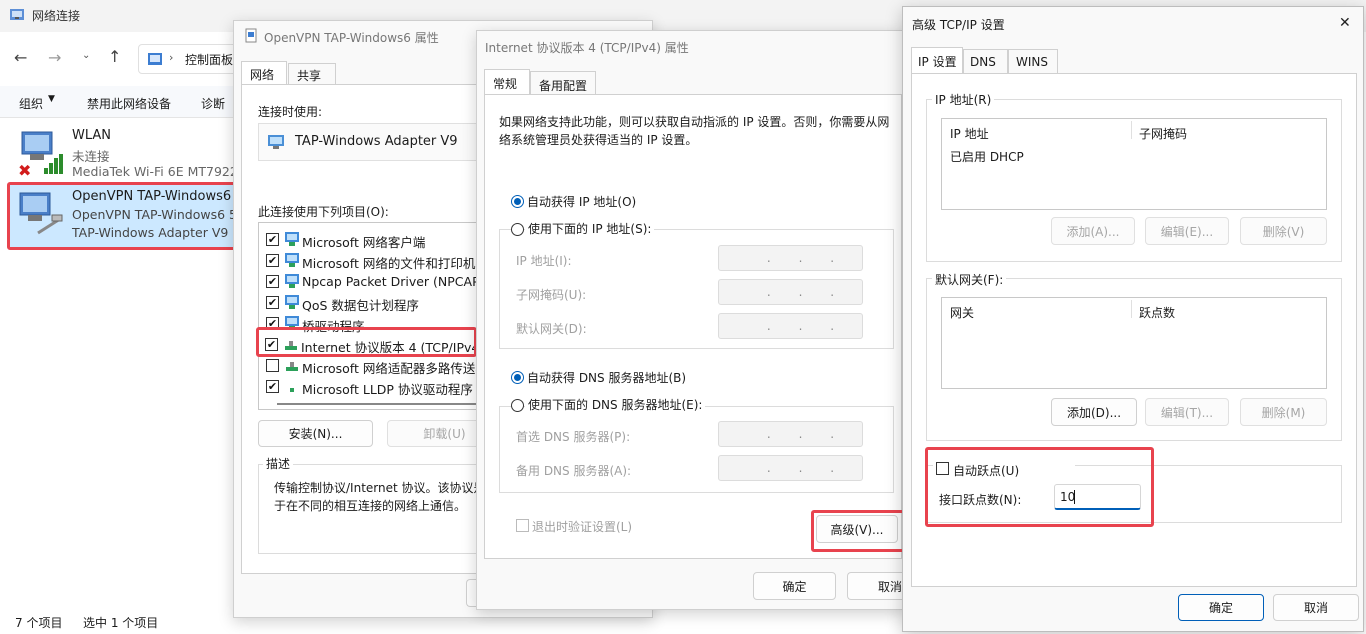 Image resolution: width=1366 pixels, height=634 pixels. What do you see at coordinates (1157, 312) in the screenshot?
I see `column-header-metric: 跃点数` at bounding box center [1157, 312].